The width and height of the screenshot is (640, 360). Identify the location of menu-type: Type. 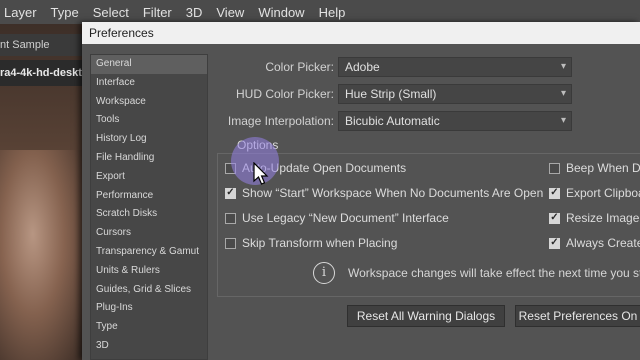
(65, 12).